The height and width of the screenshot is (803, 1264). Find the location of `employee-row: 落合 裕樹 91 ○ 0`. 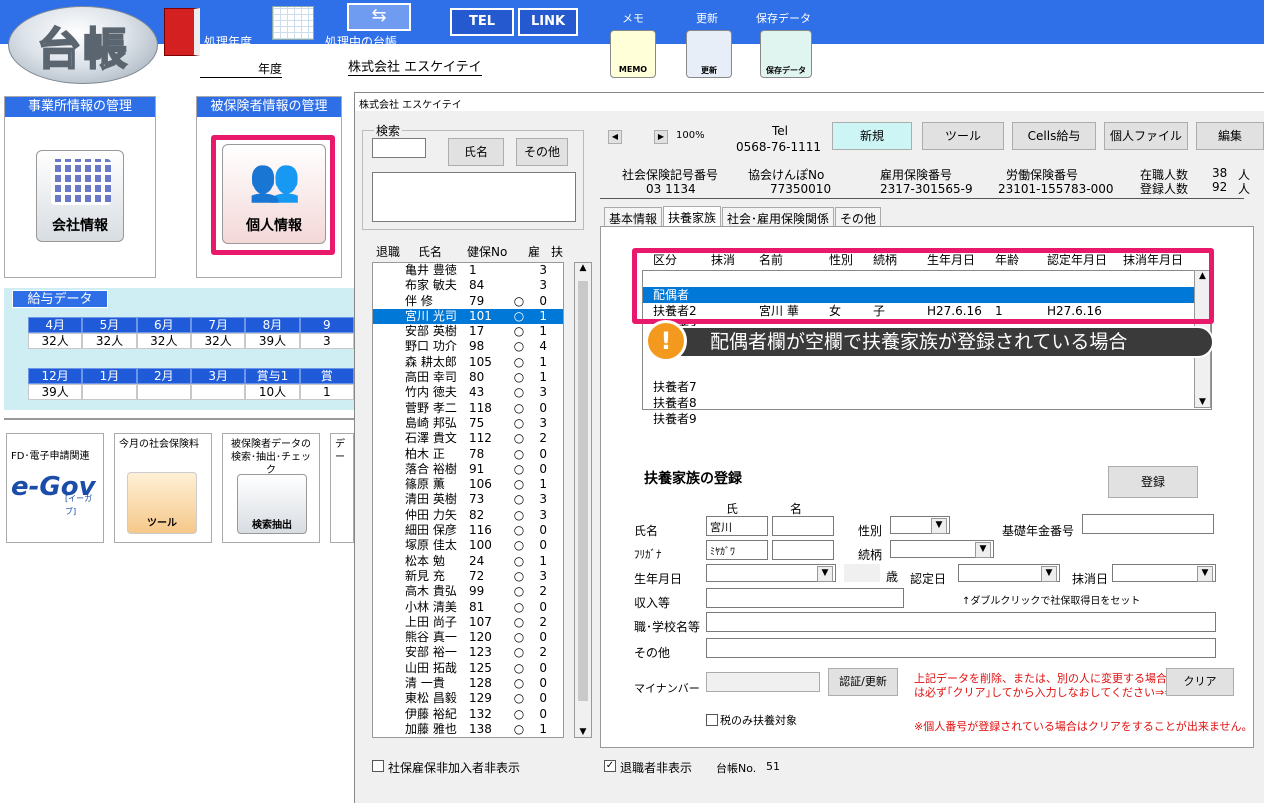

employee-row: 落合 裕樹 91 ○ 0 is located at coordinates (468, 469).